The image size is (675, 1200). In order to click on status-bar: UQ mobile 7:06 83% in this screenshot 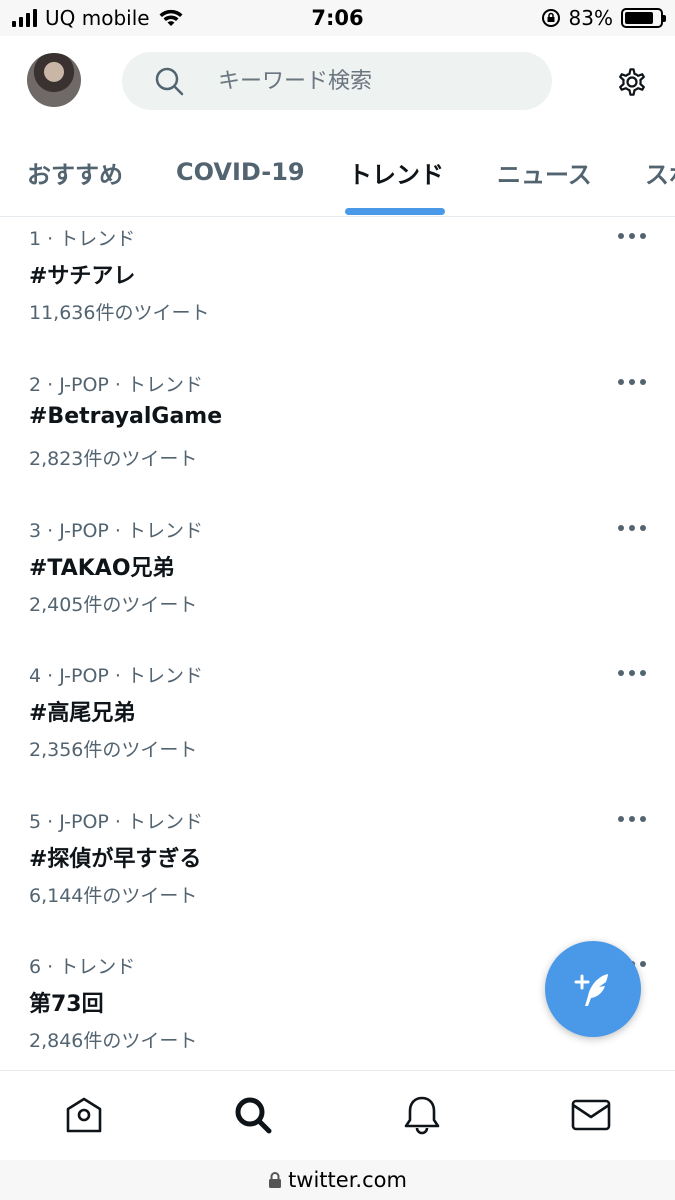, I will do `click(337, 18)`.